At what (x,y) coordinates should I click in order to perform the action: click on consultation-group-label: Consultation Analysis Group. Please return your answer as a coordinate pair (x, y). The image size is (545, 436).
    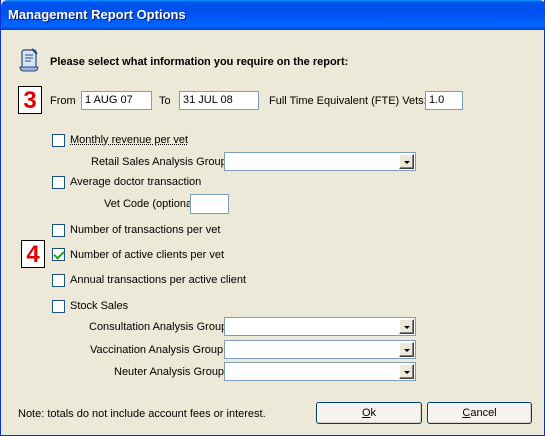
    Looking at the image, I should click on (158, 327).